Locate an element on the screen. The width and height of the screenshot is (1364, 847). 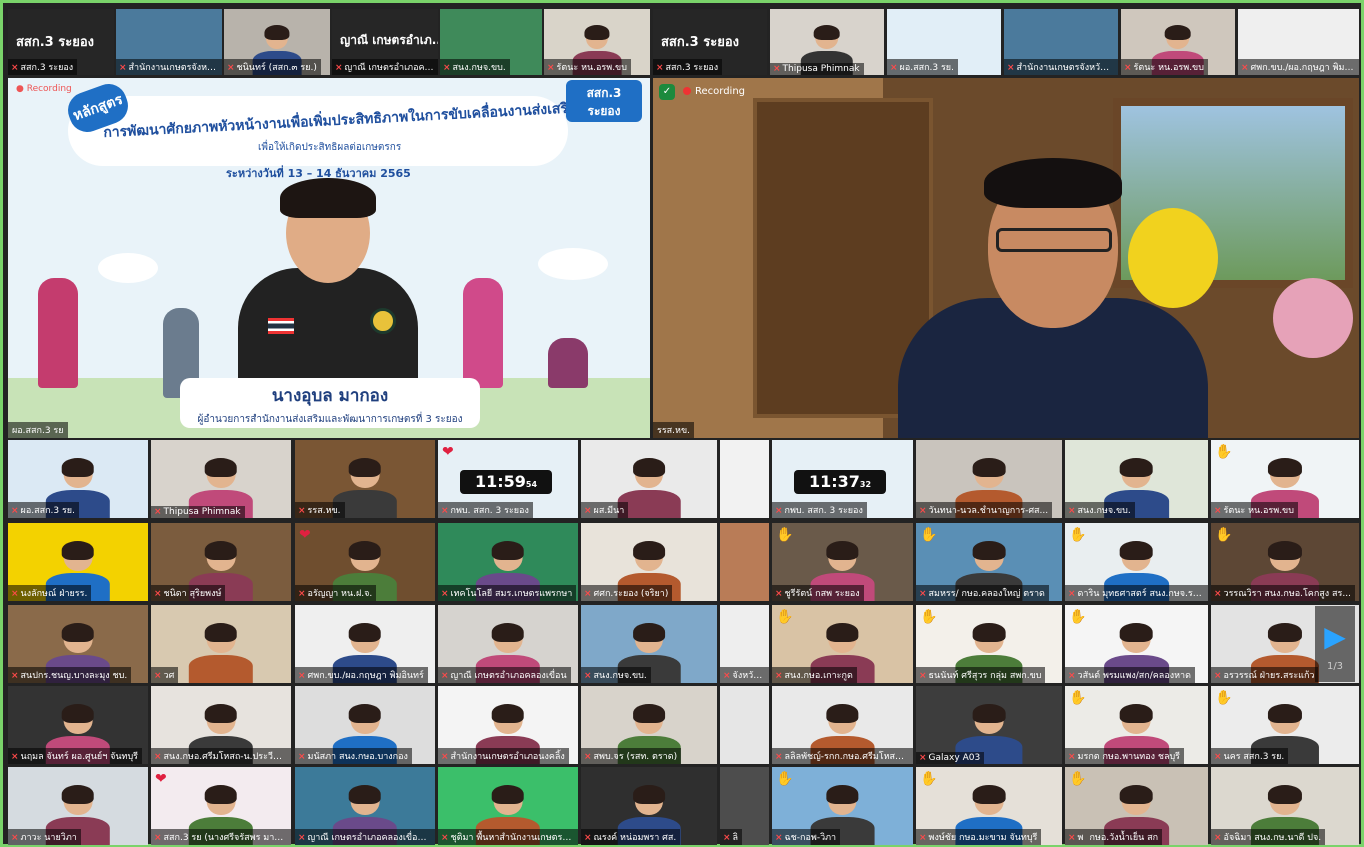
participant-tile: ⨯ นงลักษณ์ ฝ่ายรร. is located at coordinates (78, 562).